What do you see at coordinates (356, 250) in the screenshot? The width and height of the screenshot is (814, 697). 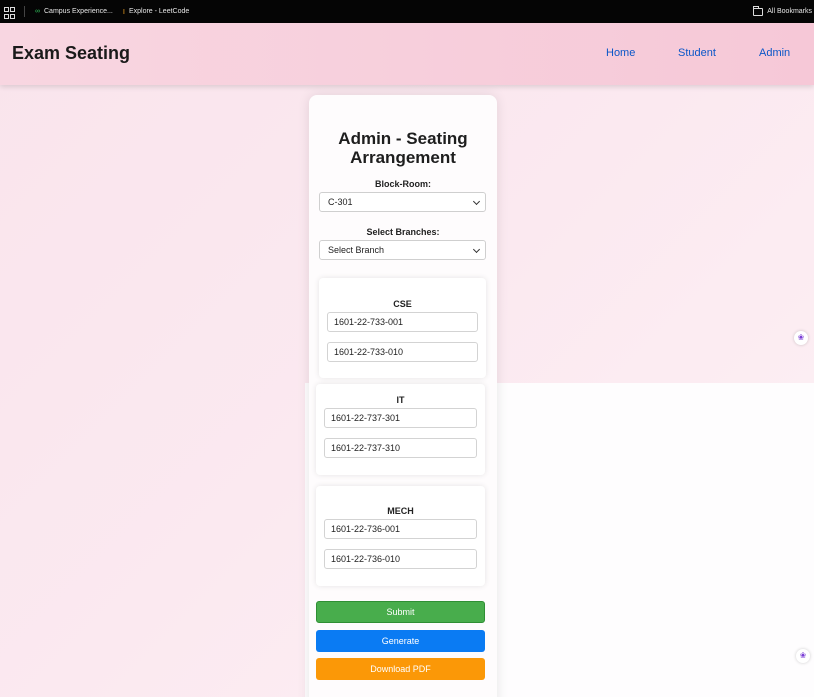 I see `branches-value: Select Branch` at bounding box center [356, 250].